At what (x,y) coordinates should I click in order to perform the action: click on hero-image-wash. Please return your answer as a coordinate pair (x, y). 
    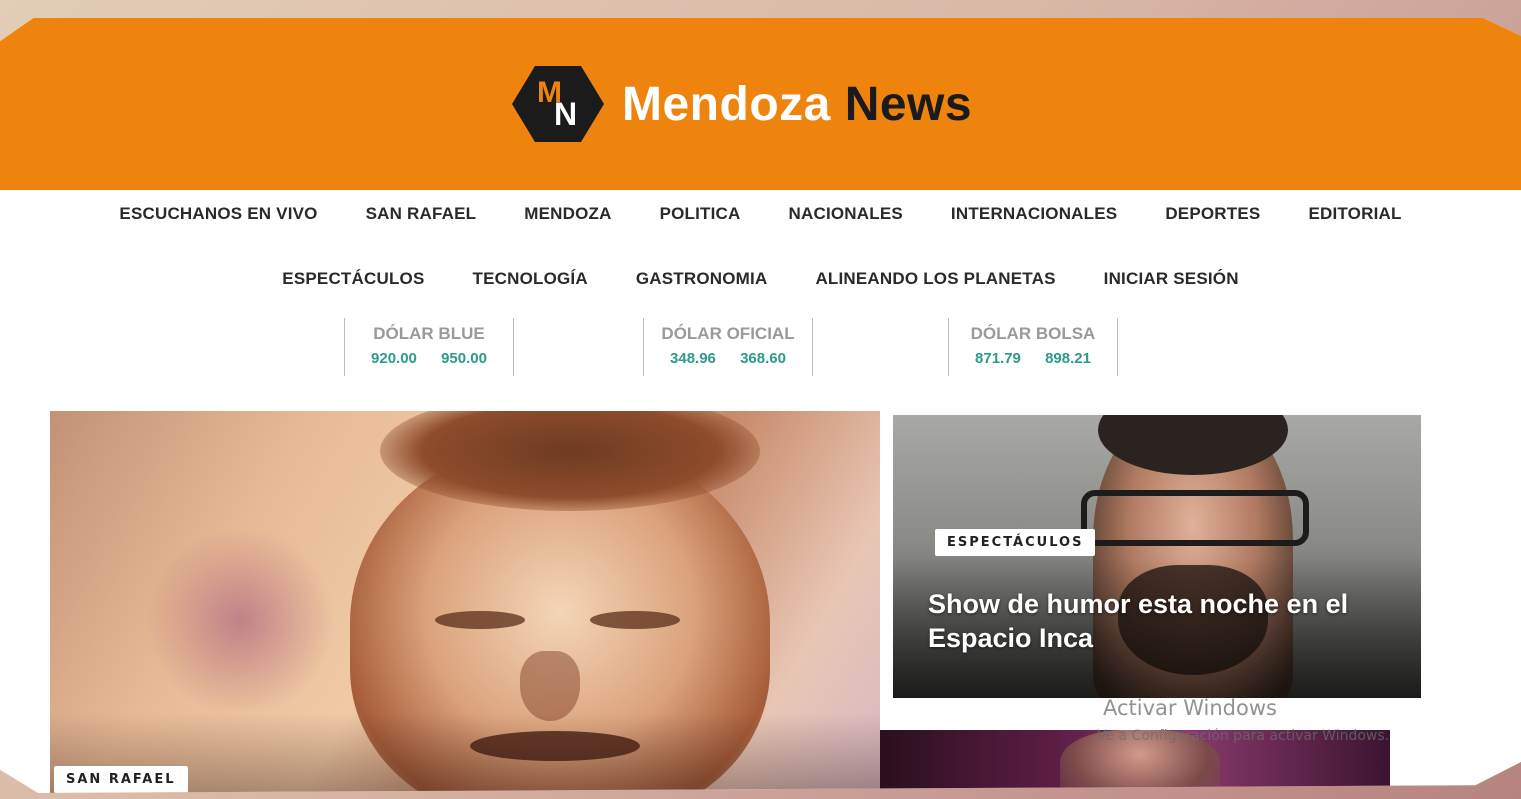
    Looking at the image, I should click on (240, 621).